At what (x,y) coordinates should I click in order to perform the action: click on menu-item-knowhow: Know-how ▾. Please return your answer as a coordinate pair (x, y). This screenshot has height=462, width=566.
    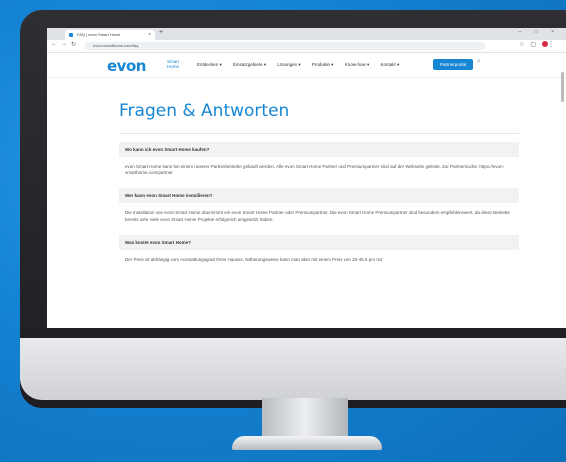
    Looking at the image, I should click on (357, 64).